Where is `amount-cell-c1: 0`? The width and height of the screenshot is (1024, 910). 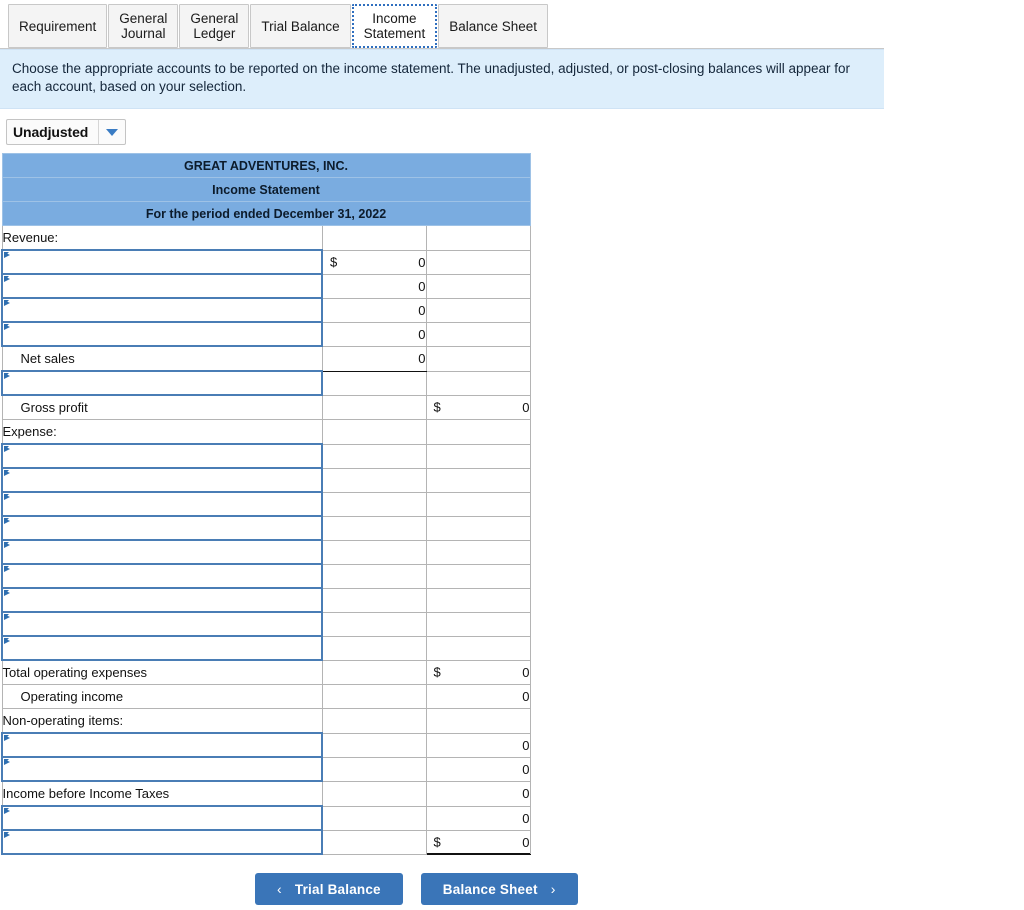
amount-cell-c1: 0 is located at coordinates (374, 334).